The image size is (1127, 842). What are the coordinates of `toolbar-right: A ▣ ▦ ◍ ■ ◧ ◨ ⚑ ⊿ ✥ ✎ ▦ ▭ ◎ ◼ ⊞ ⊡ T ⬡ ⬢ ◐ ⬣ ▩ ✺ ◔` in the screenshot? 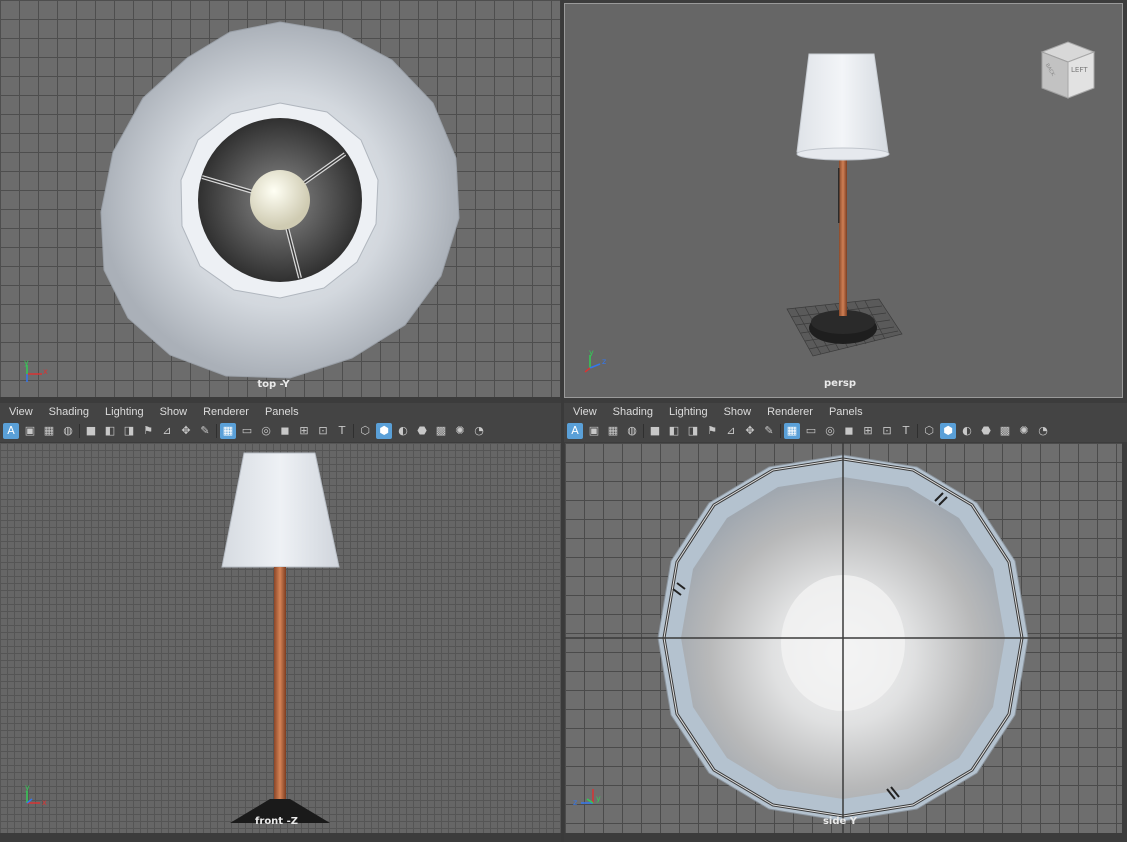 It's located at (845, 431).